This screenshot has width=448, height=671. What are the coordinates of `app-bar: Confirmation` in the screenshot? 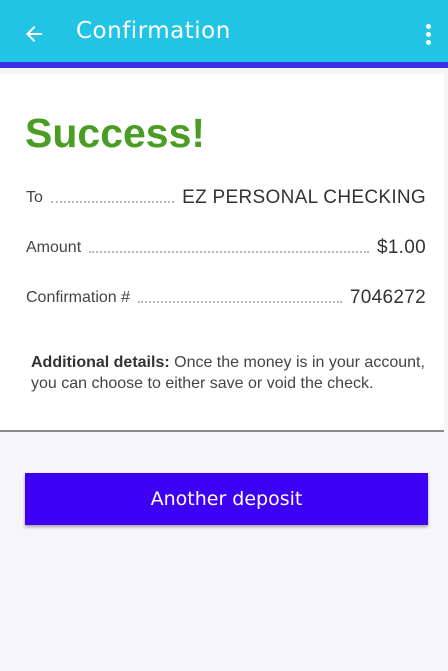 It's located at (224, 34).